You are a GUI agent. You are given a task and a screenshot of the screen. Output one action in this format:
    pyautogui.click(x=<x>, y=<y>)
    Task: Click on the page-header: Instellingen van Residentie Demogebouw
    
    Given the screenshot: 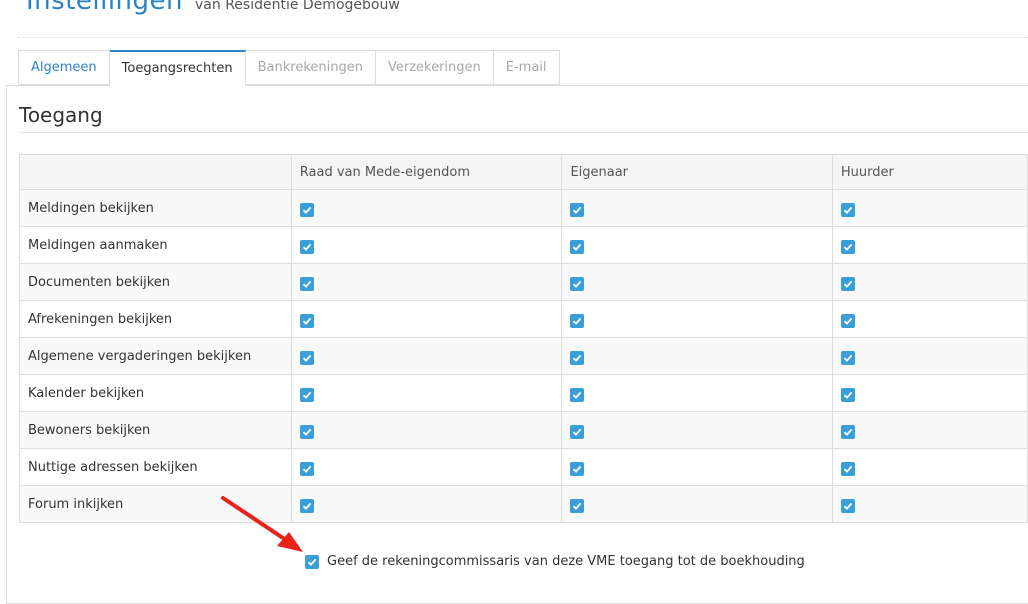 What is the action you would take?
    pyautogui.click(x=213, y=15)
    